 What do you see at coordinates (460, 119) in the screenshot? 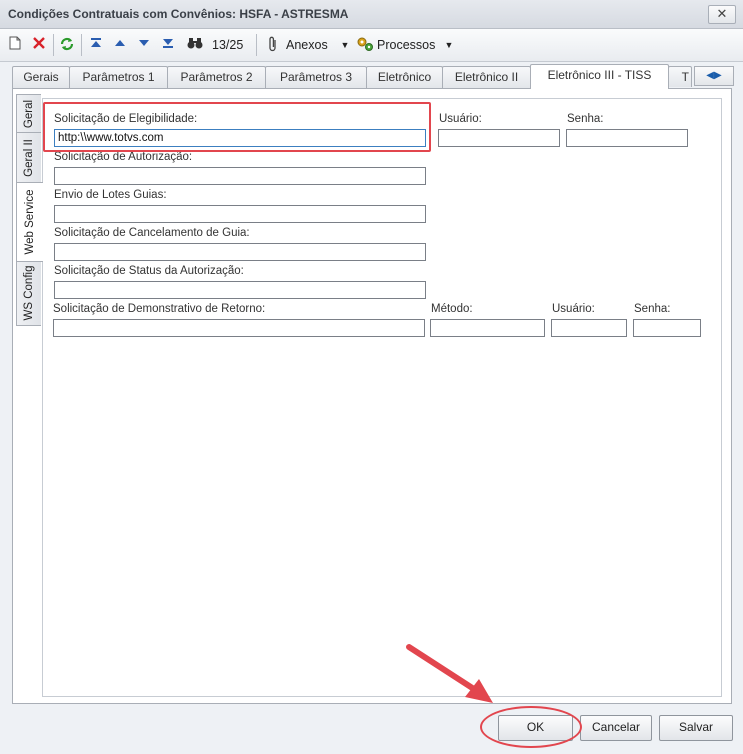
I see `usuario-label: Usuário:` at bounding box center [460, 119].